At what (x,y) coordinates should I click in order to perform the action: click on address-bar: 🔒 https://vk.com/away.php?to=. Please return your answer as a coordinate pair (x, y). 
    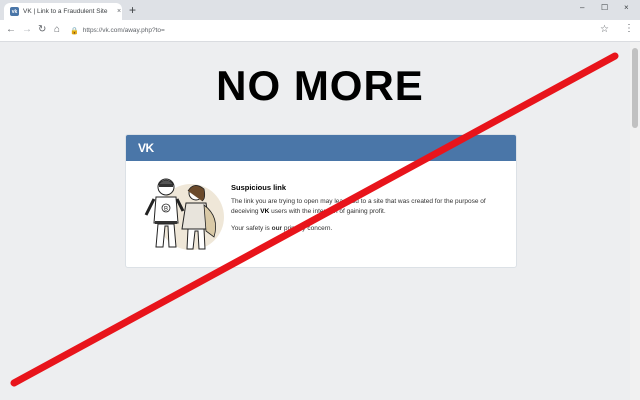
    Looking at the image, I should click on (341, 30).